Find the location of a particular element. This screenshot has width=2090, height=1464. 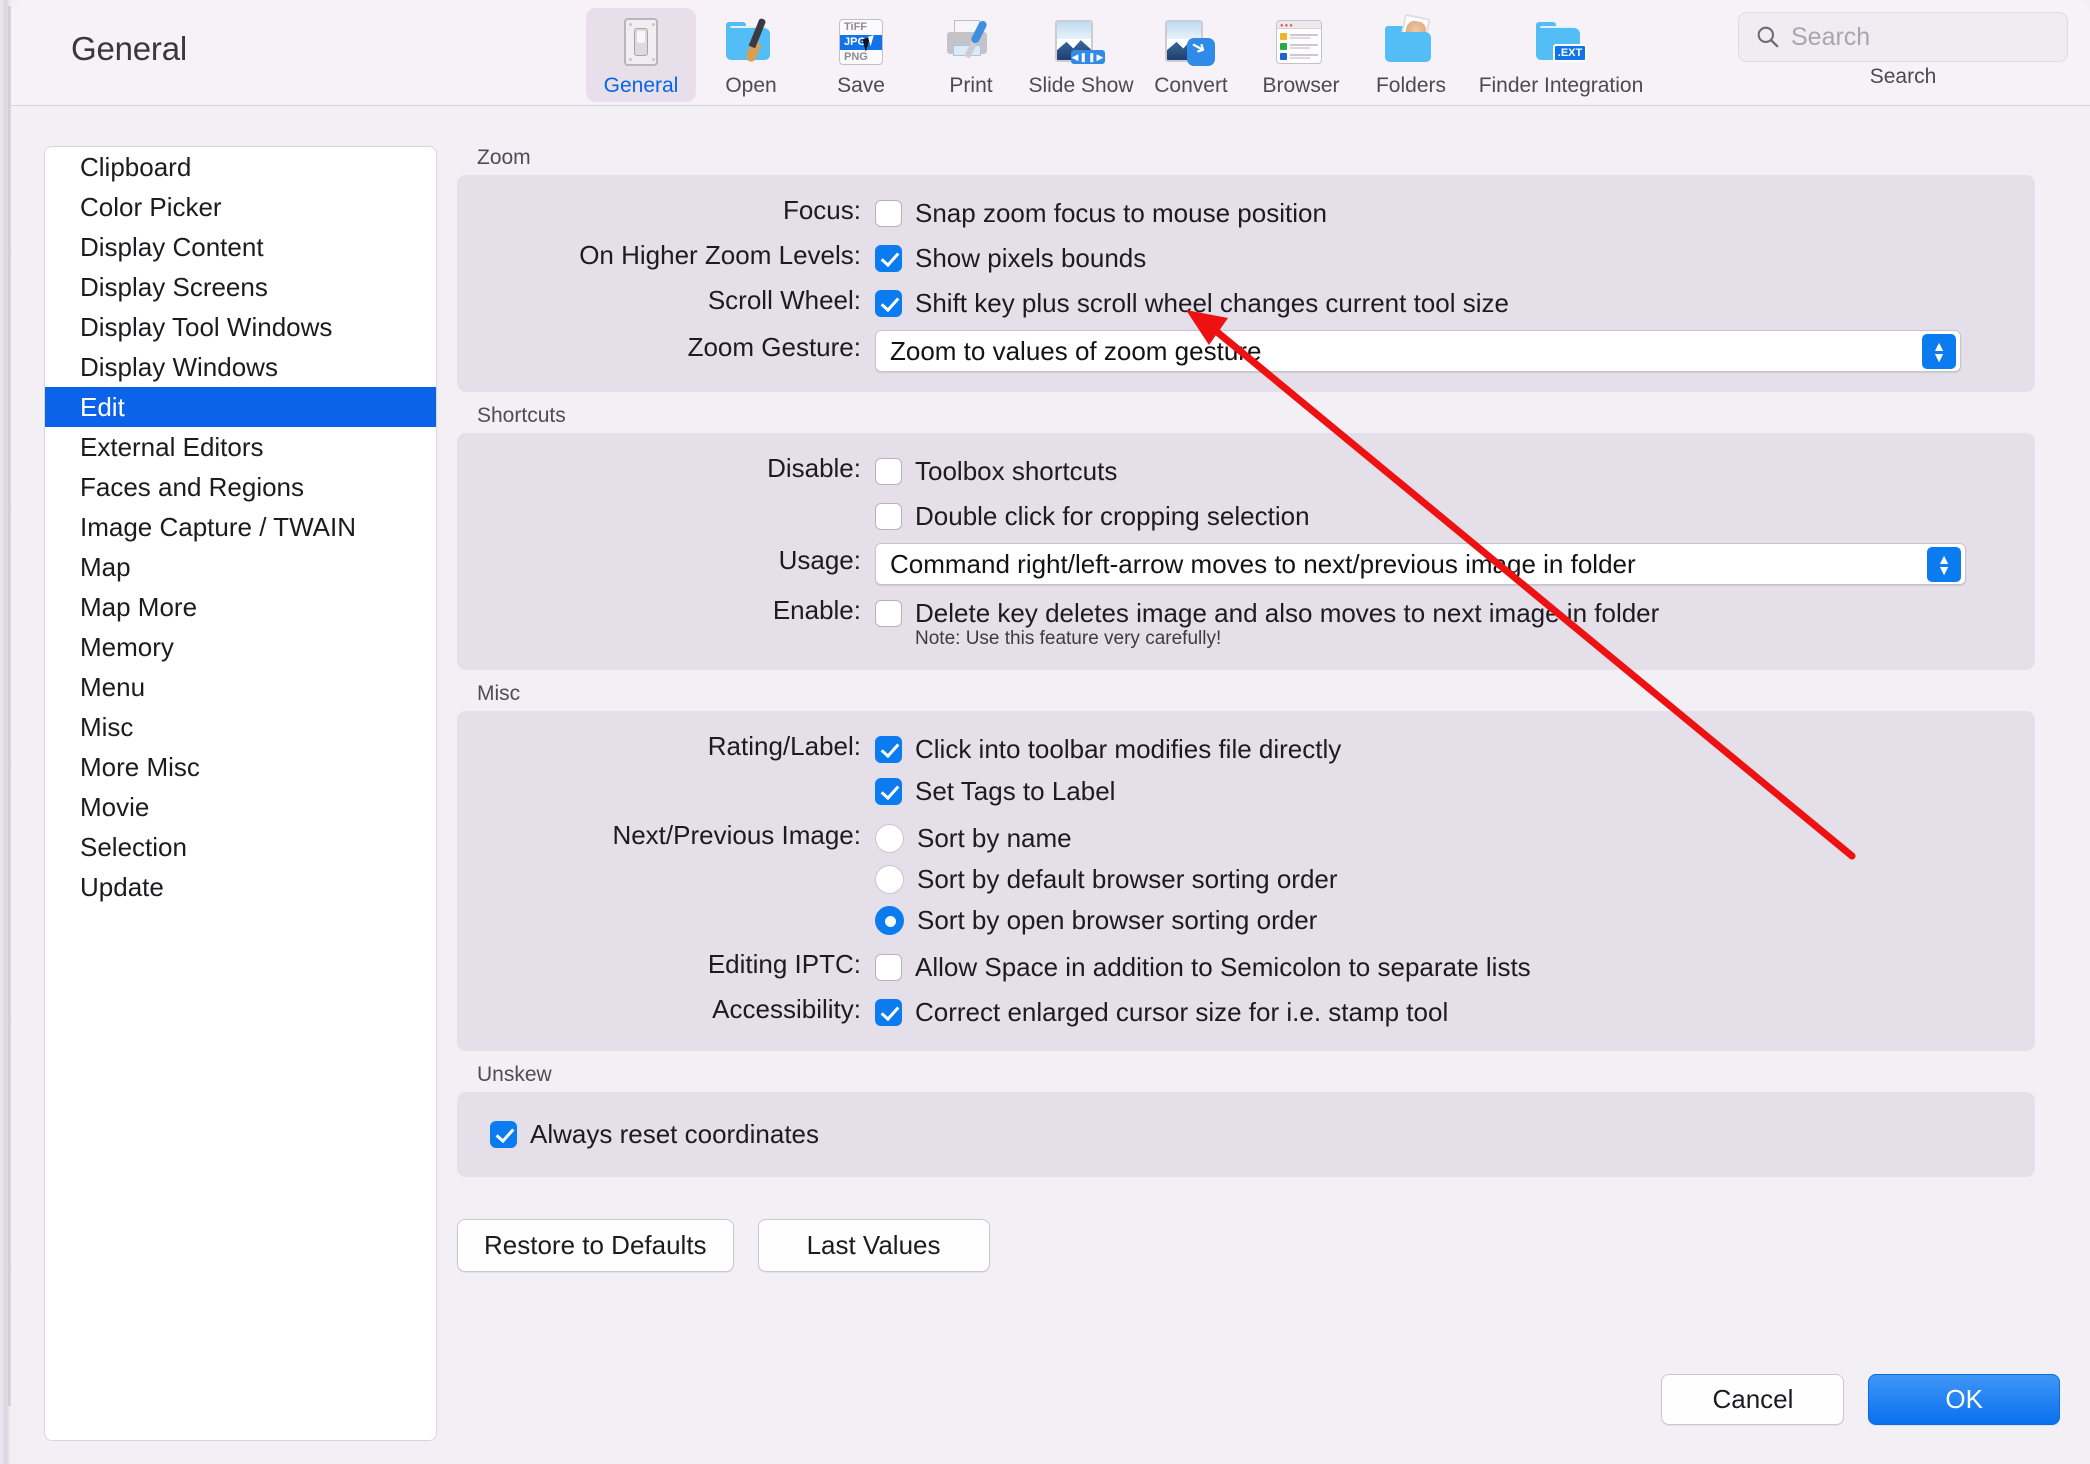

sidebar-item-menu: Menu is located at coordinates (240, 687).